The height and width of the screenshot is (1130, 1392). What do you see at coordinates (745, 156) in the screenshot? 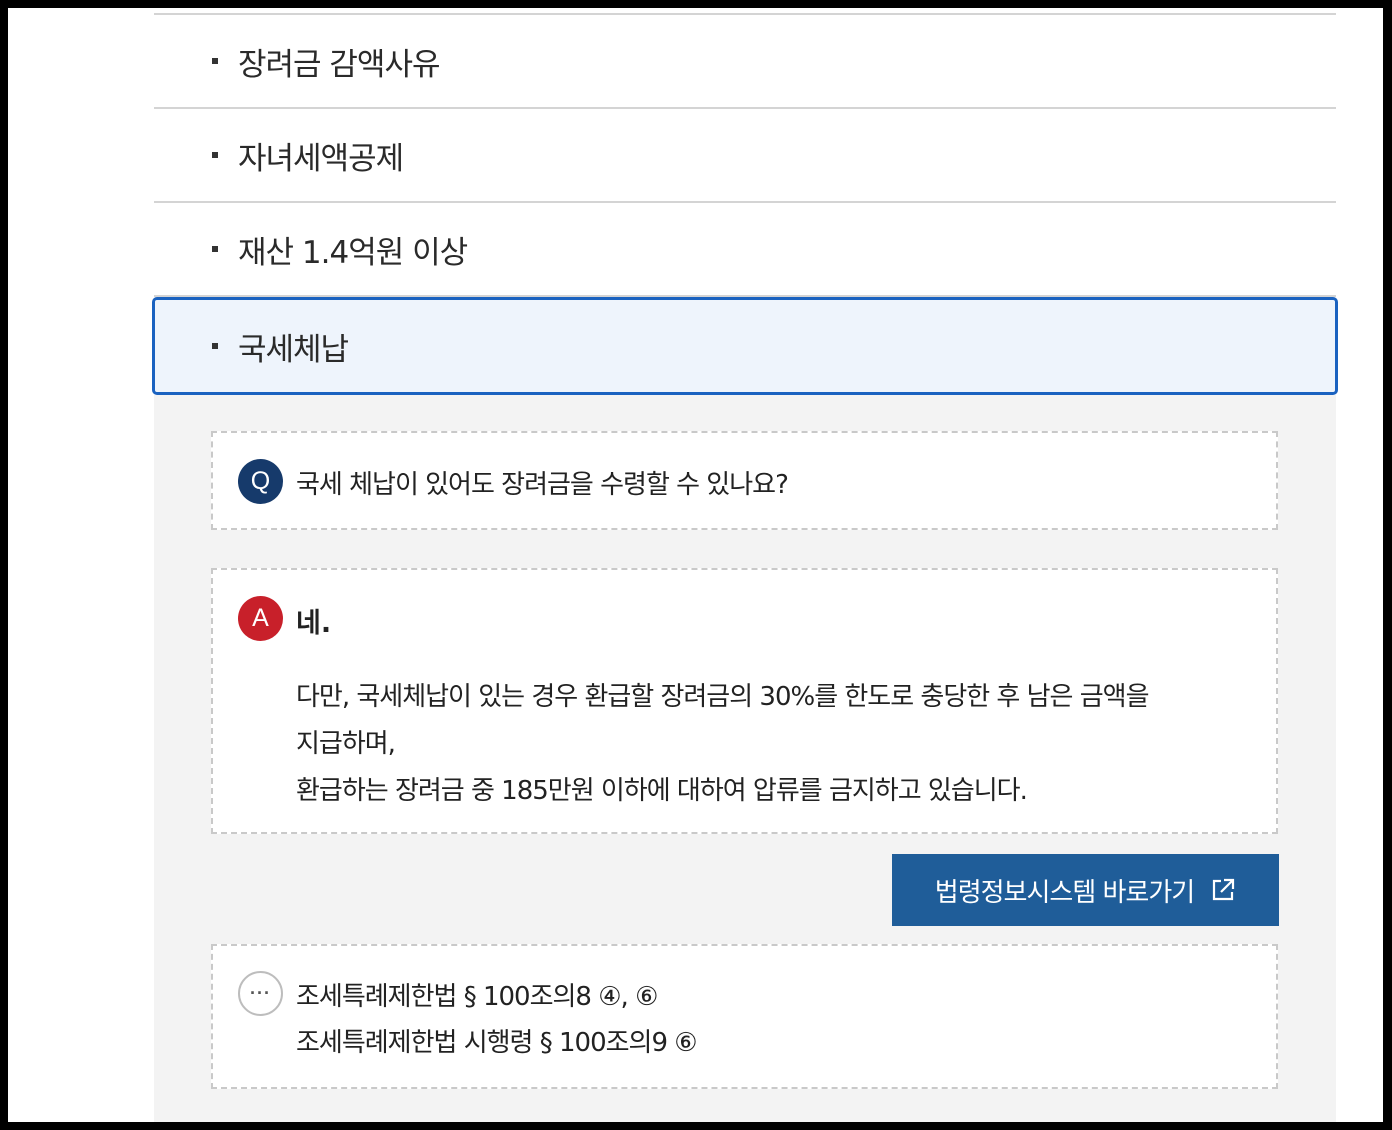
I see `accordion-item-child-tax-credit: 자녀세액공제` at bounding box center [745, 156].